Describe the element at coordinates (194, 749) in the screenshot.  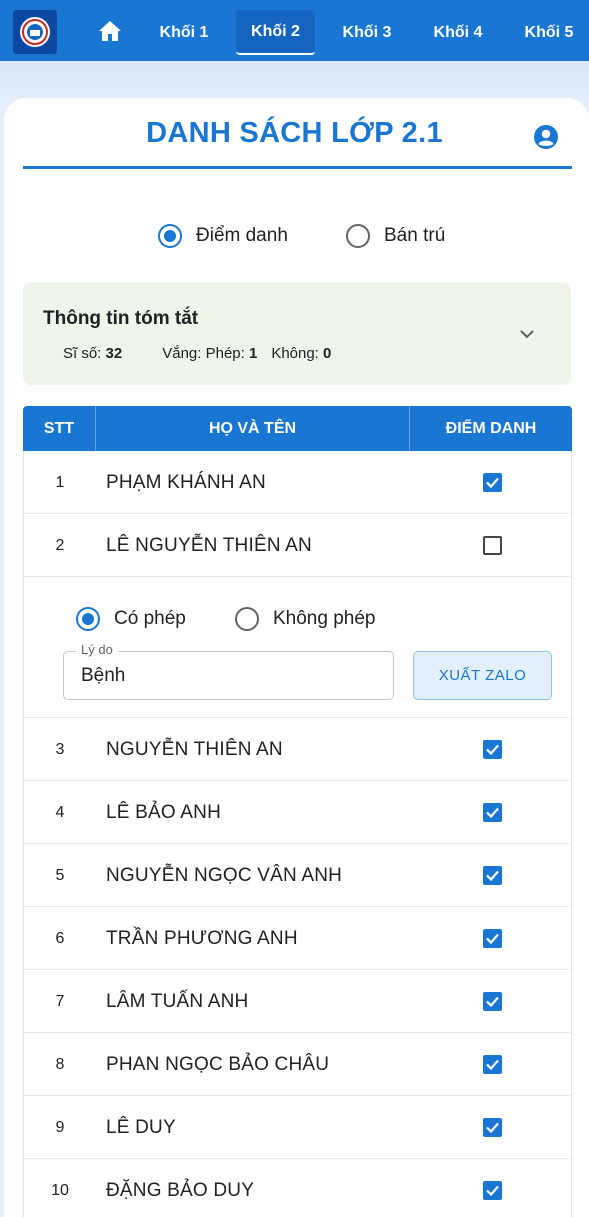
I see `row-student-name: NGUYỄN THIÊN AN` at that location.